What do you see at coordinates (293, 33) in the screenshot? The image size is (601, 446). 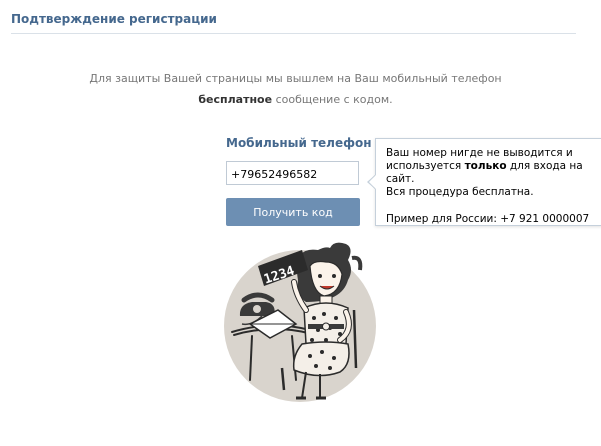 I see `title-divider` at bounding box center [293, 33].